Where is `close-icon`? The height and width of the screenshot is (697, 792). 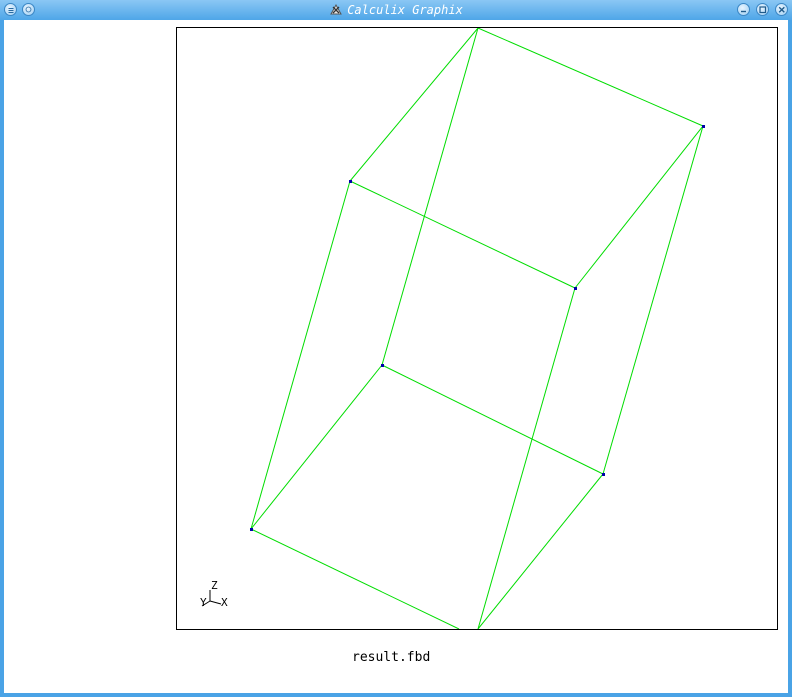 close-icon is located at coordinates (781, 9).